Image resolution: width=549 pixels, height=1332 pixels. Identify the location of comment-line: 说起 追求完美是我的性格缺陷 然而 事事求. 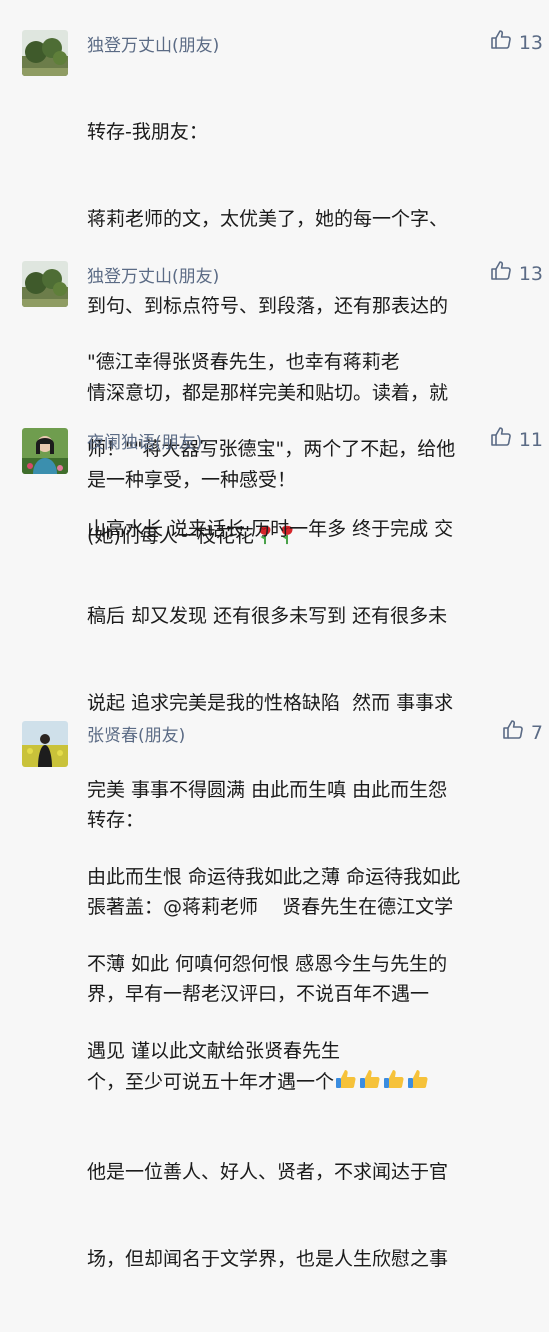
(270, 703).